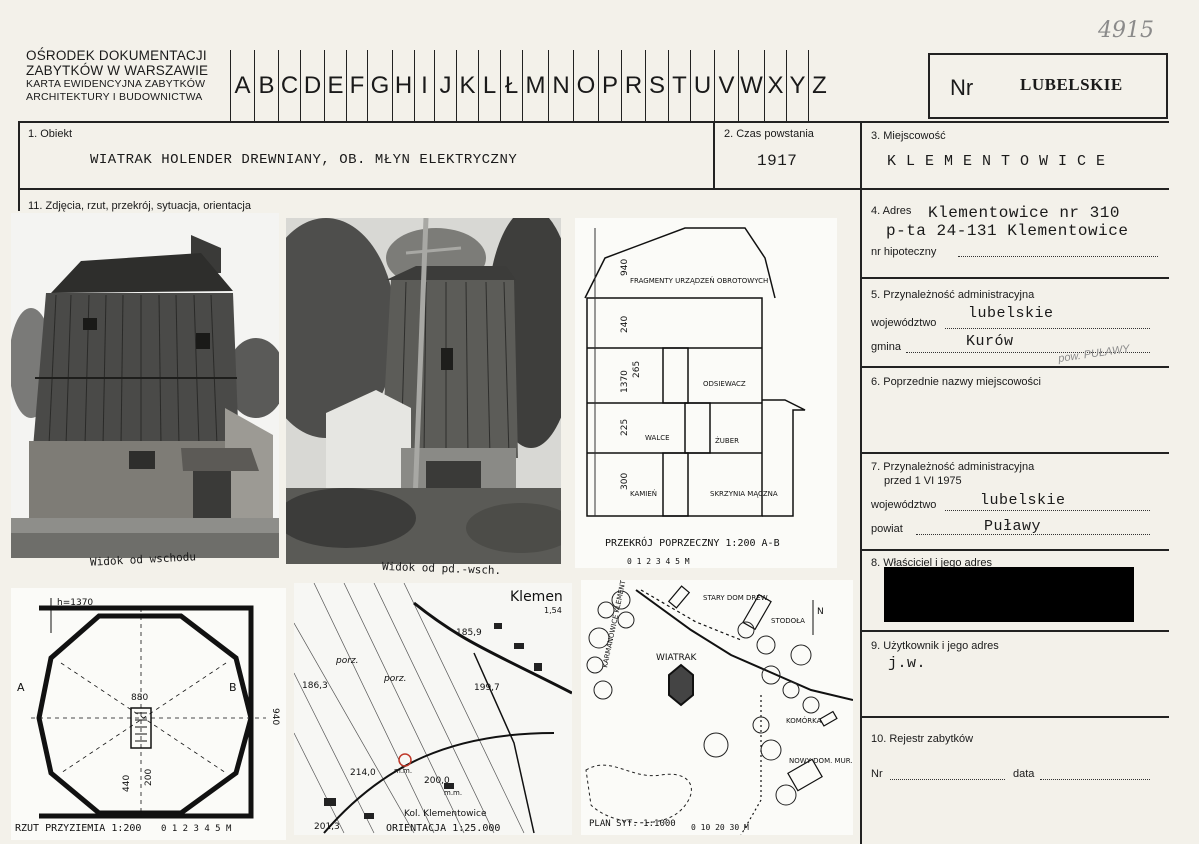  Describe the element at coordinates (625, 427) in the screenshot. I see `dim-225: 225` at that location.